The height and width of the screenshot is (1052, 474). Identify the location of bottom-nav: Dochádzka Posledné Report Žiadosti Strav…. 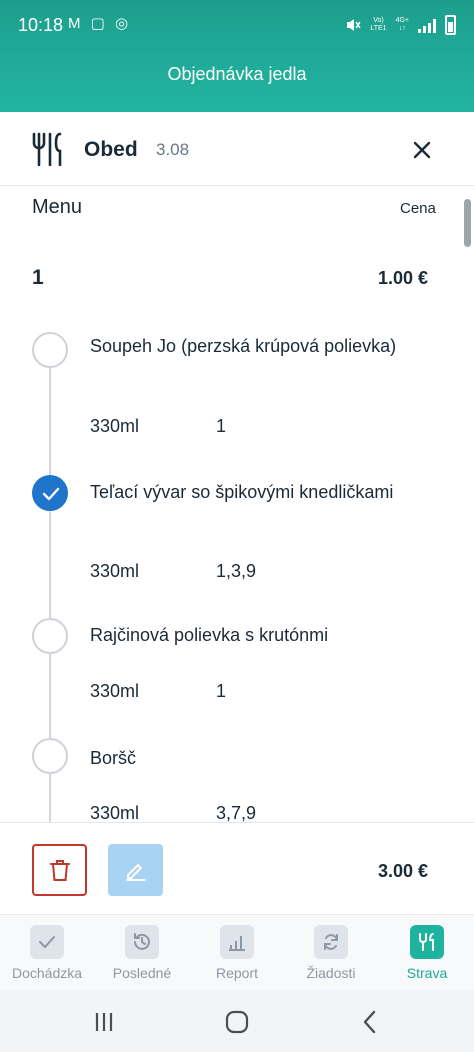
(237, 952).